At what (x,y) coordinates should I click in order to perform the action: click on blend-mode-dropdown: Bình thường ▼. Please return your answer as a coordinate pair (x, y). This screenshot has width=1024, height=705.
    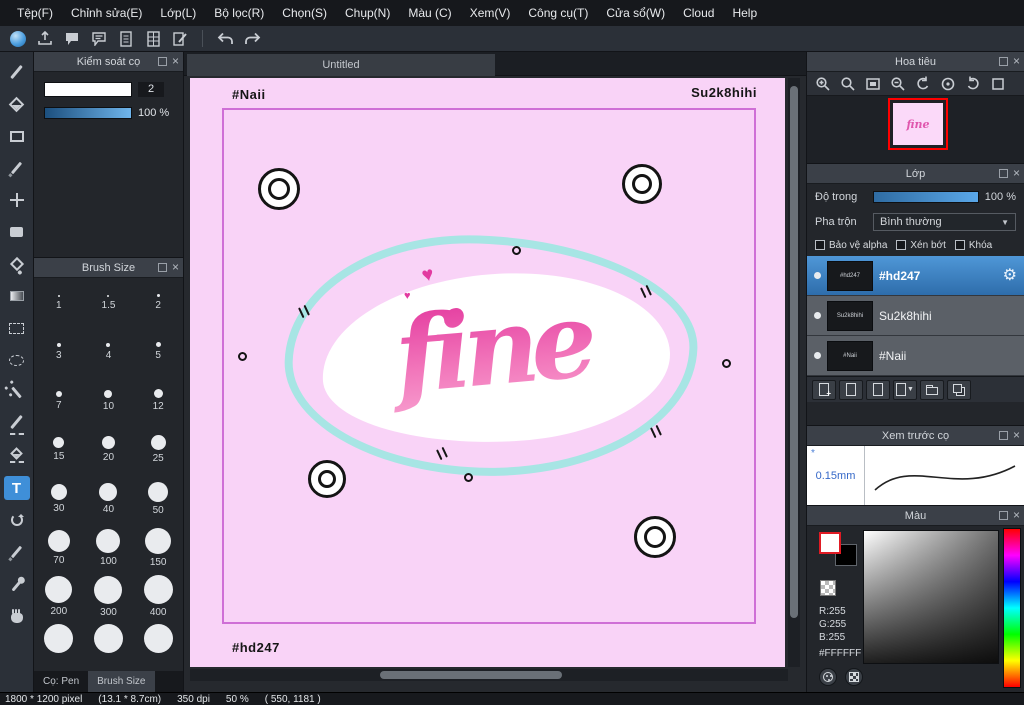
    Looking at the image, I should click on (944, 222).